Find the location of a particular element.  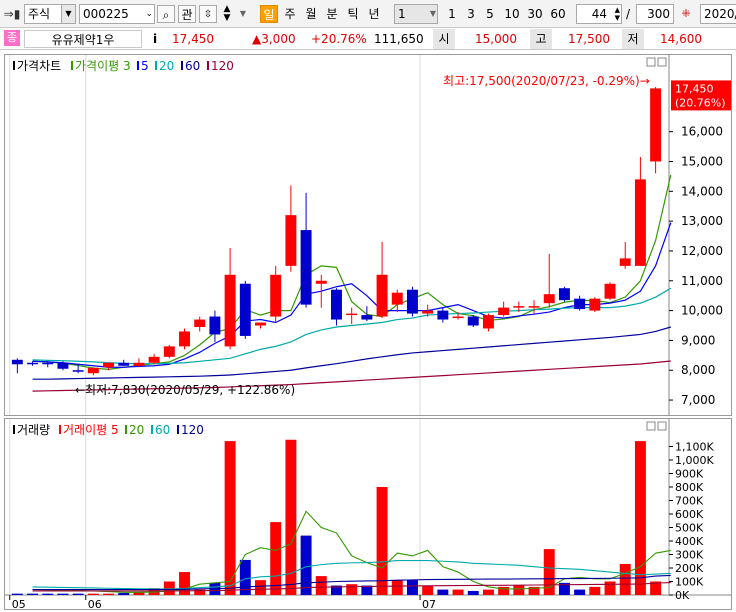

interval-10-button: 10 is located at coordinates (512, 14).